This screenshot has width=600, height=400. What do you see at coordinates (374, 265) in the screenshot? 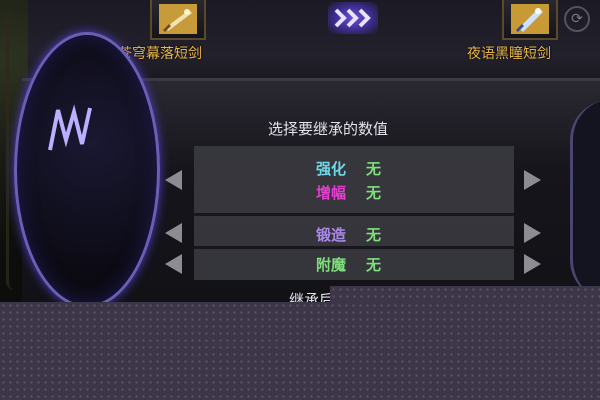
I see `stat-value-enchant: 无` at bounding box center [374, 265].